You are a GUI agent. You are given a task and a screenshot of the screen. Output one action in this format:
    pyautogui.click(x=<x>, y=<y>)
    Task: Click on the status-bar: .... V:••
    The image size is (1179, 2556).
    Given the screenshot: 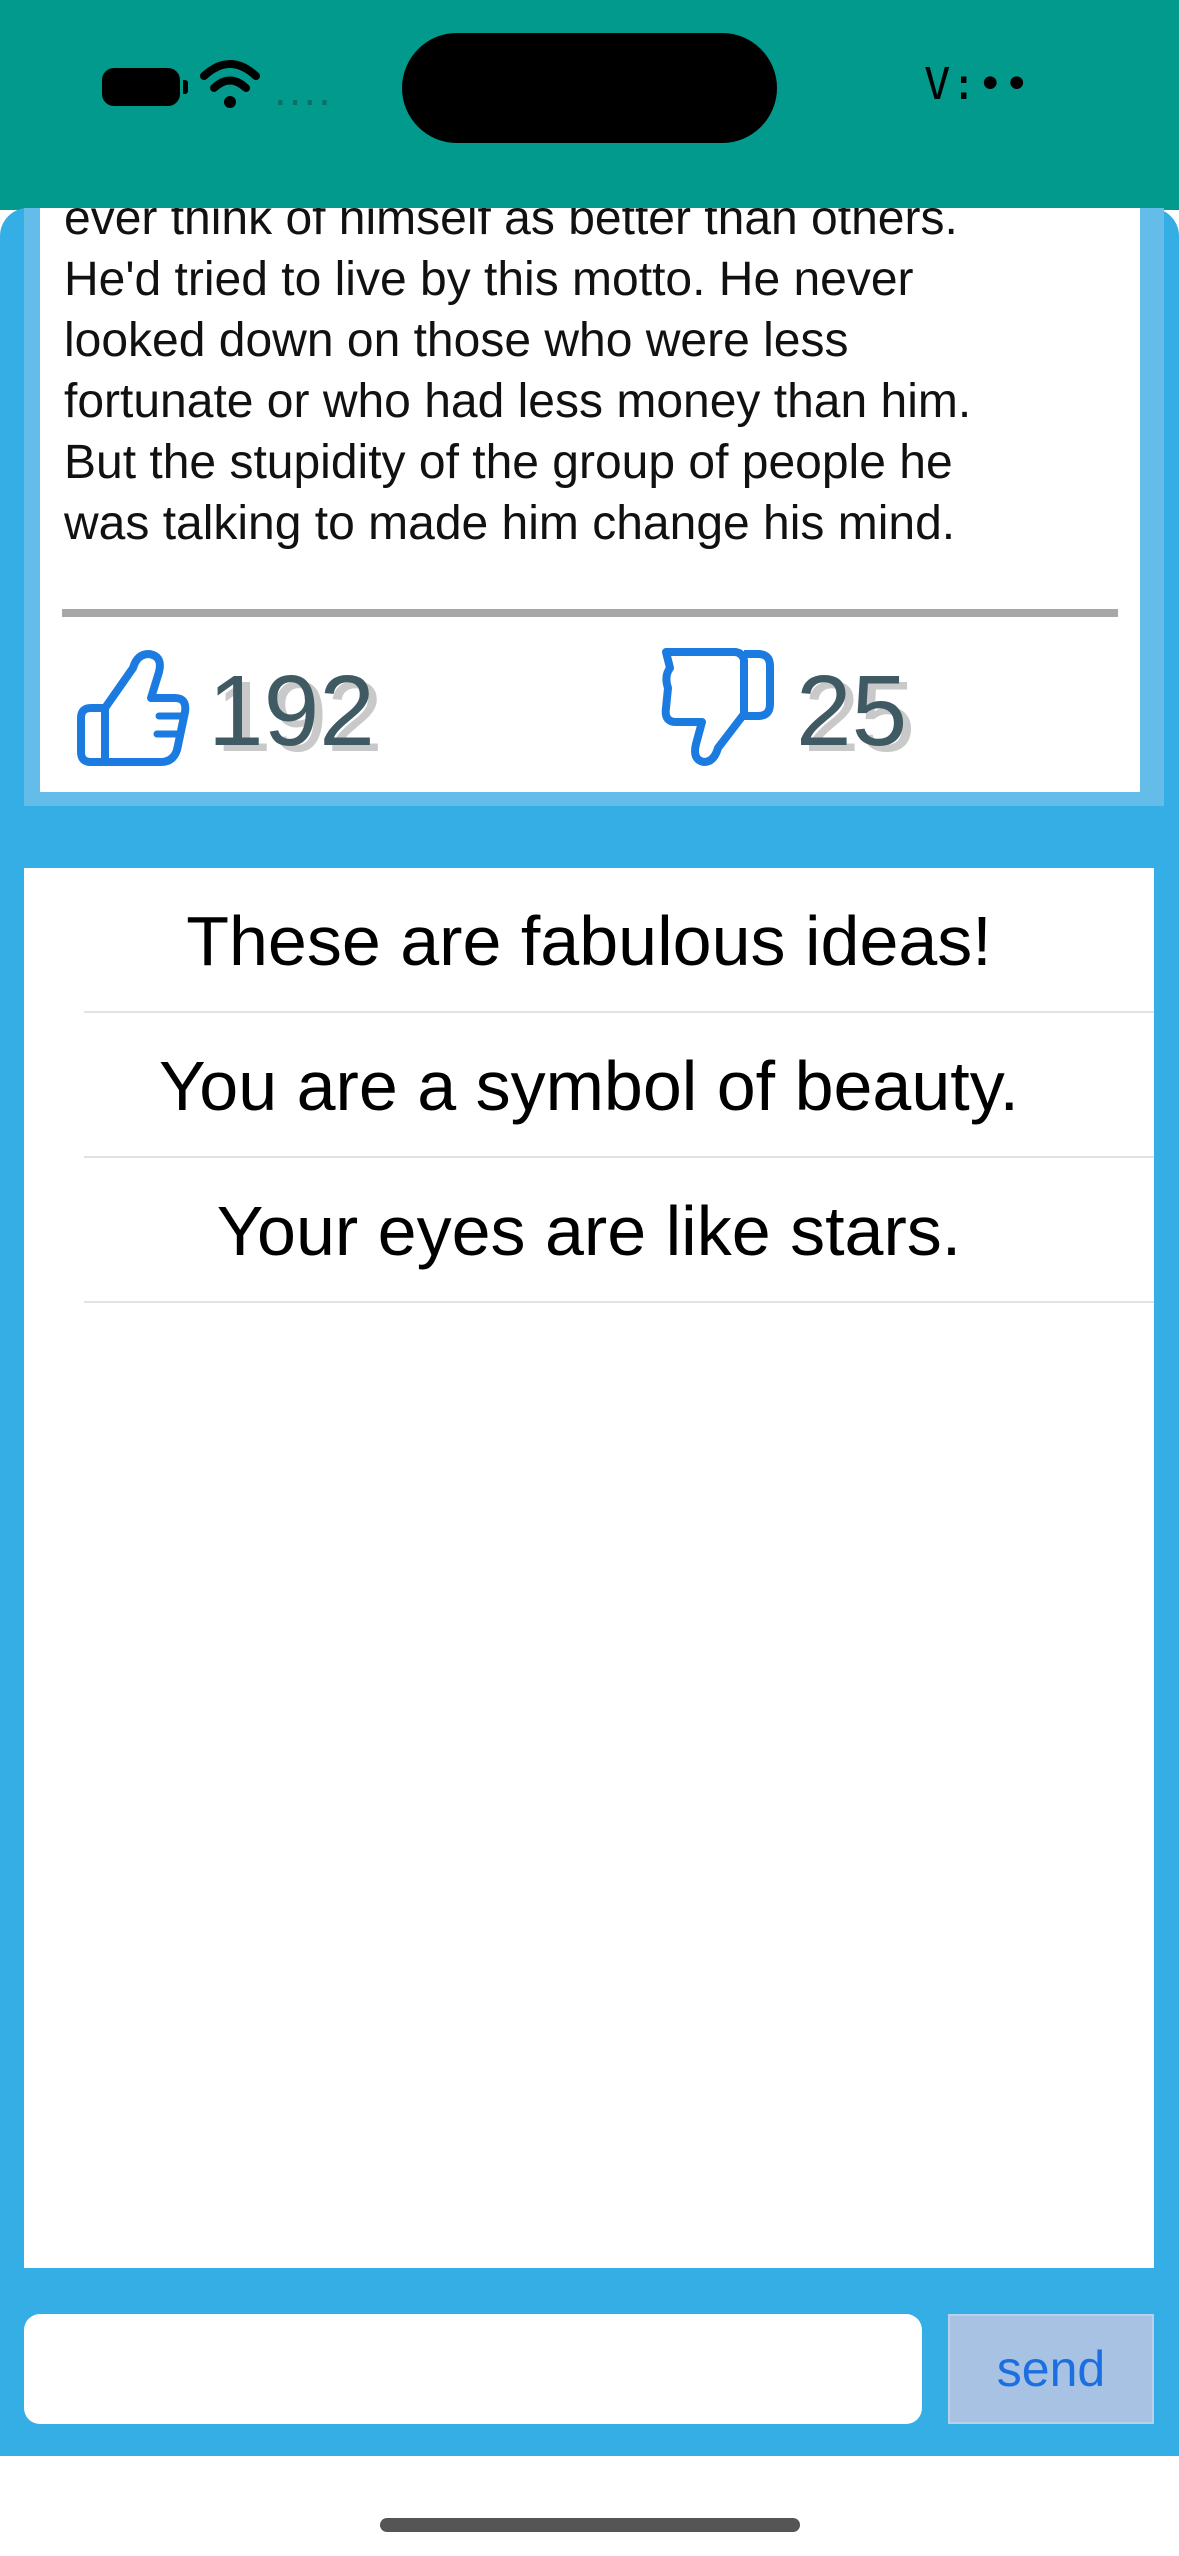 What is the action you would take?
    pyautogui.click(x=589, y=105)
    